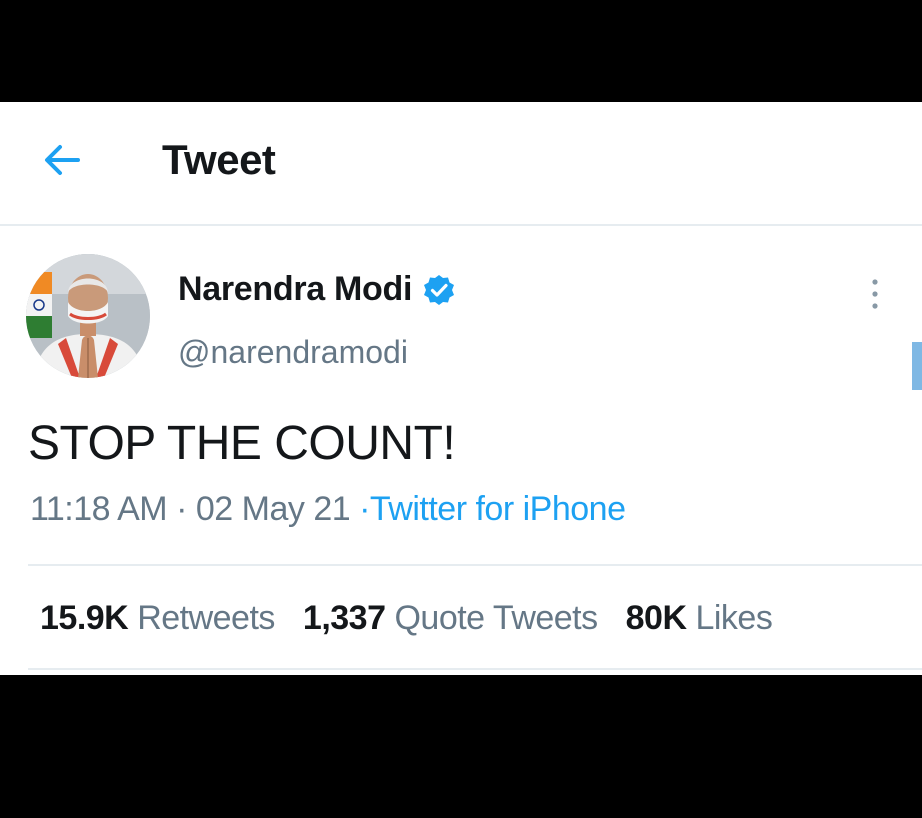  I want to click on letterbox-top, so click(461, 51).